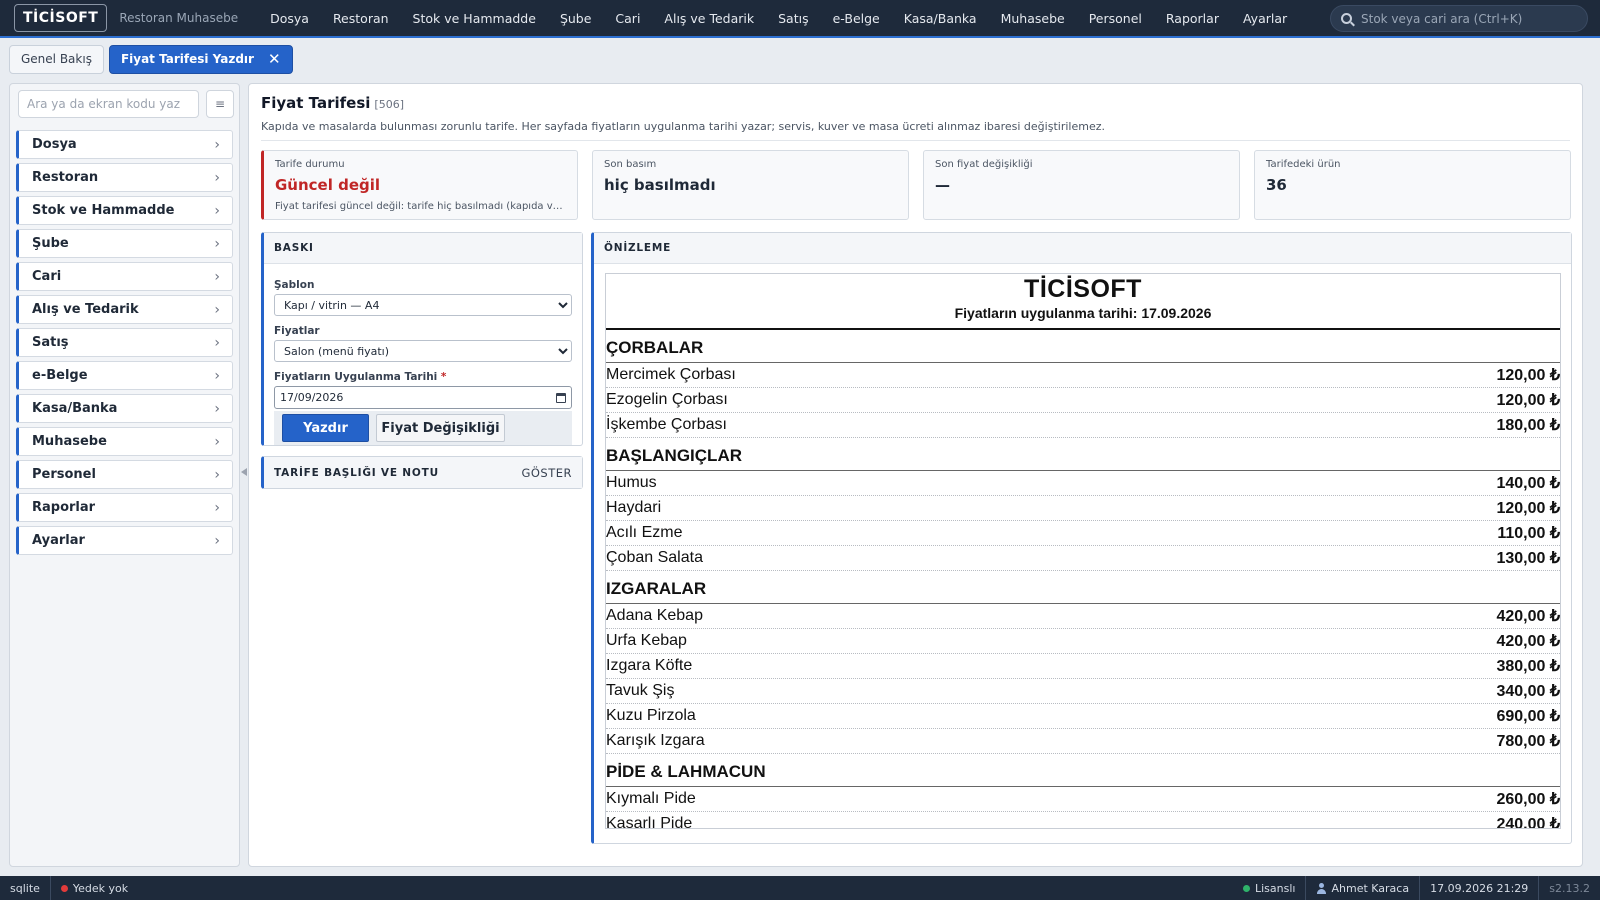 The height and width of the screenshot is (900, 1600). What do you see at coordinates (124, 474) in the screenshot?
I see `sidebar-item-personel: Personel ›` at bounding box center [124, 474].